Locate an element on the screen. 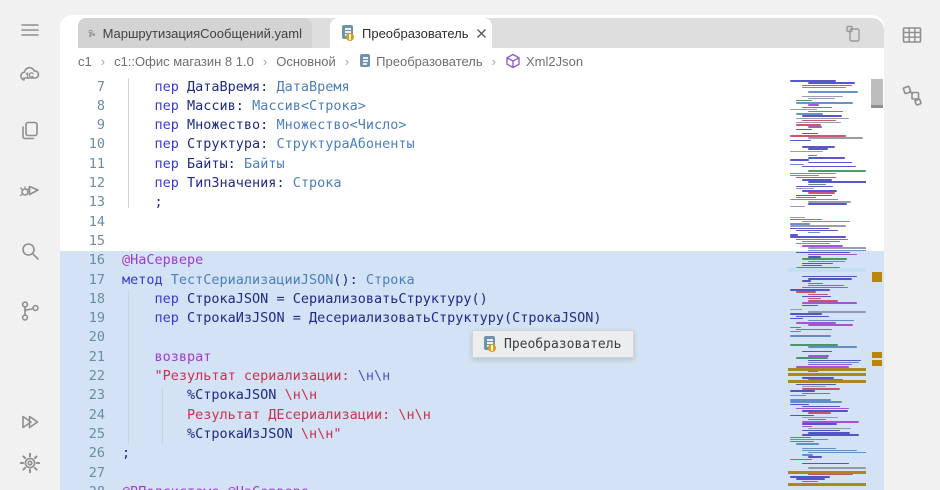  code-line: %СтрокаJSON \н\н is located at coordinates (219, 395).